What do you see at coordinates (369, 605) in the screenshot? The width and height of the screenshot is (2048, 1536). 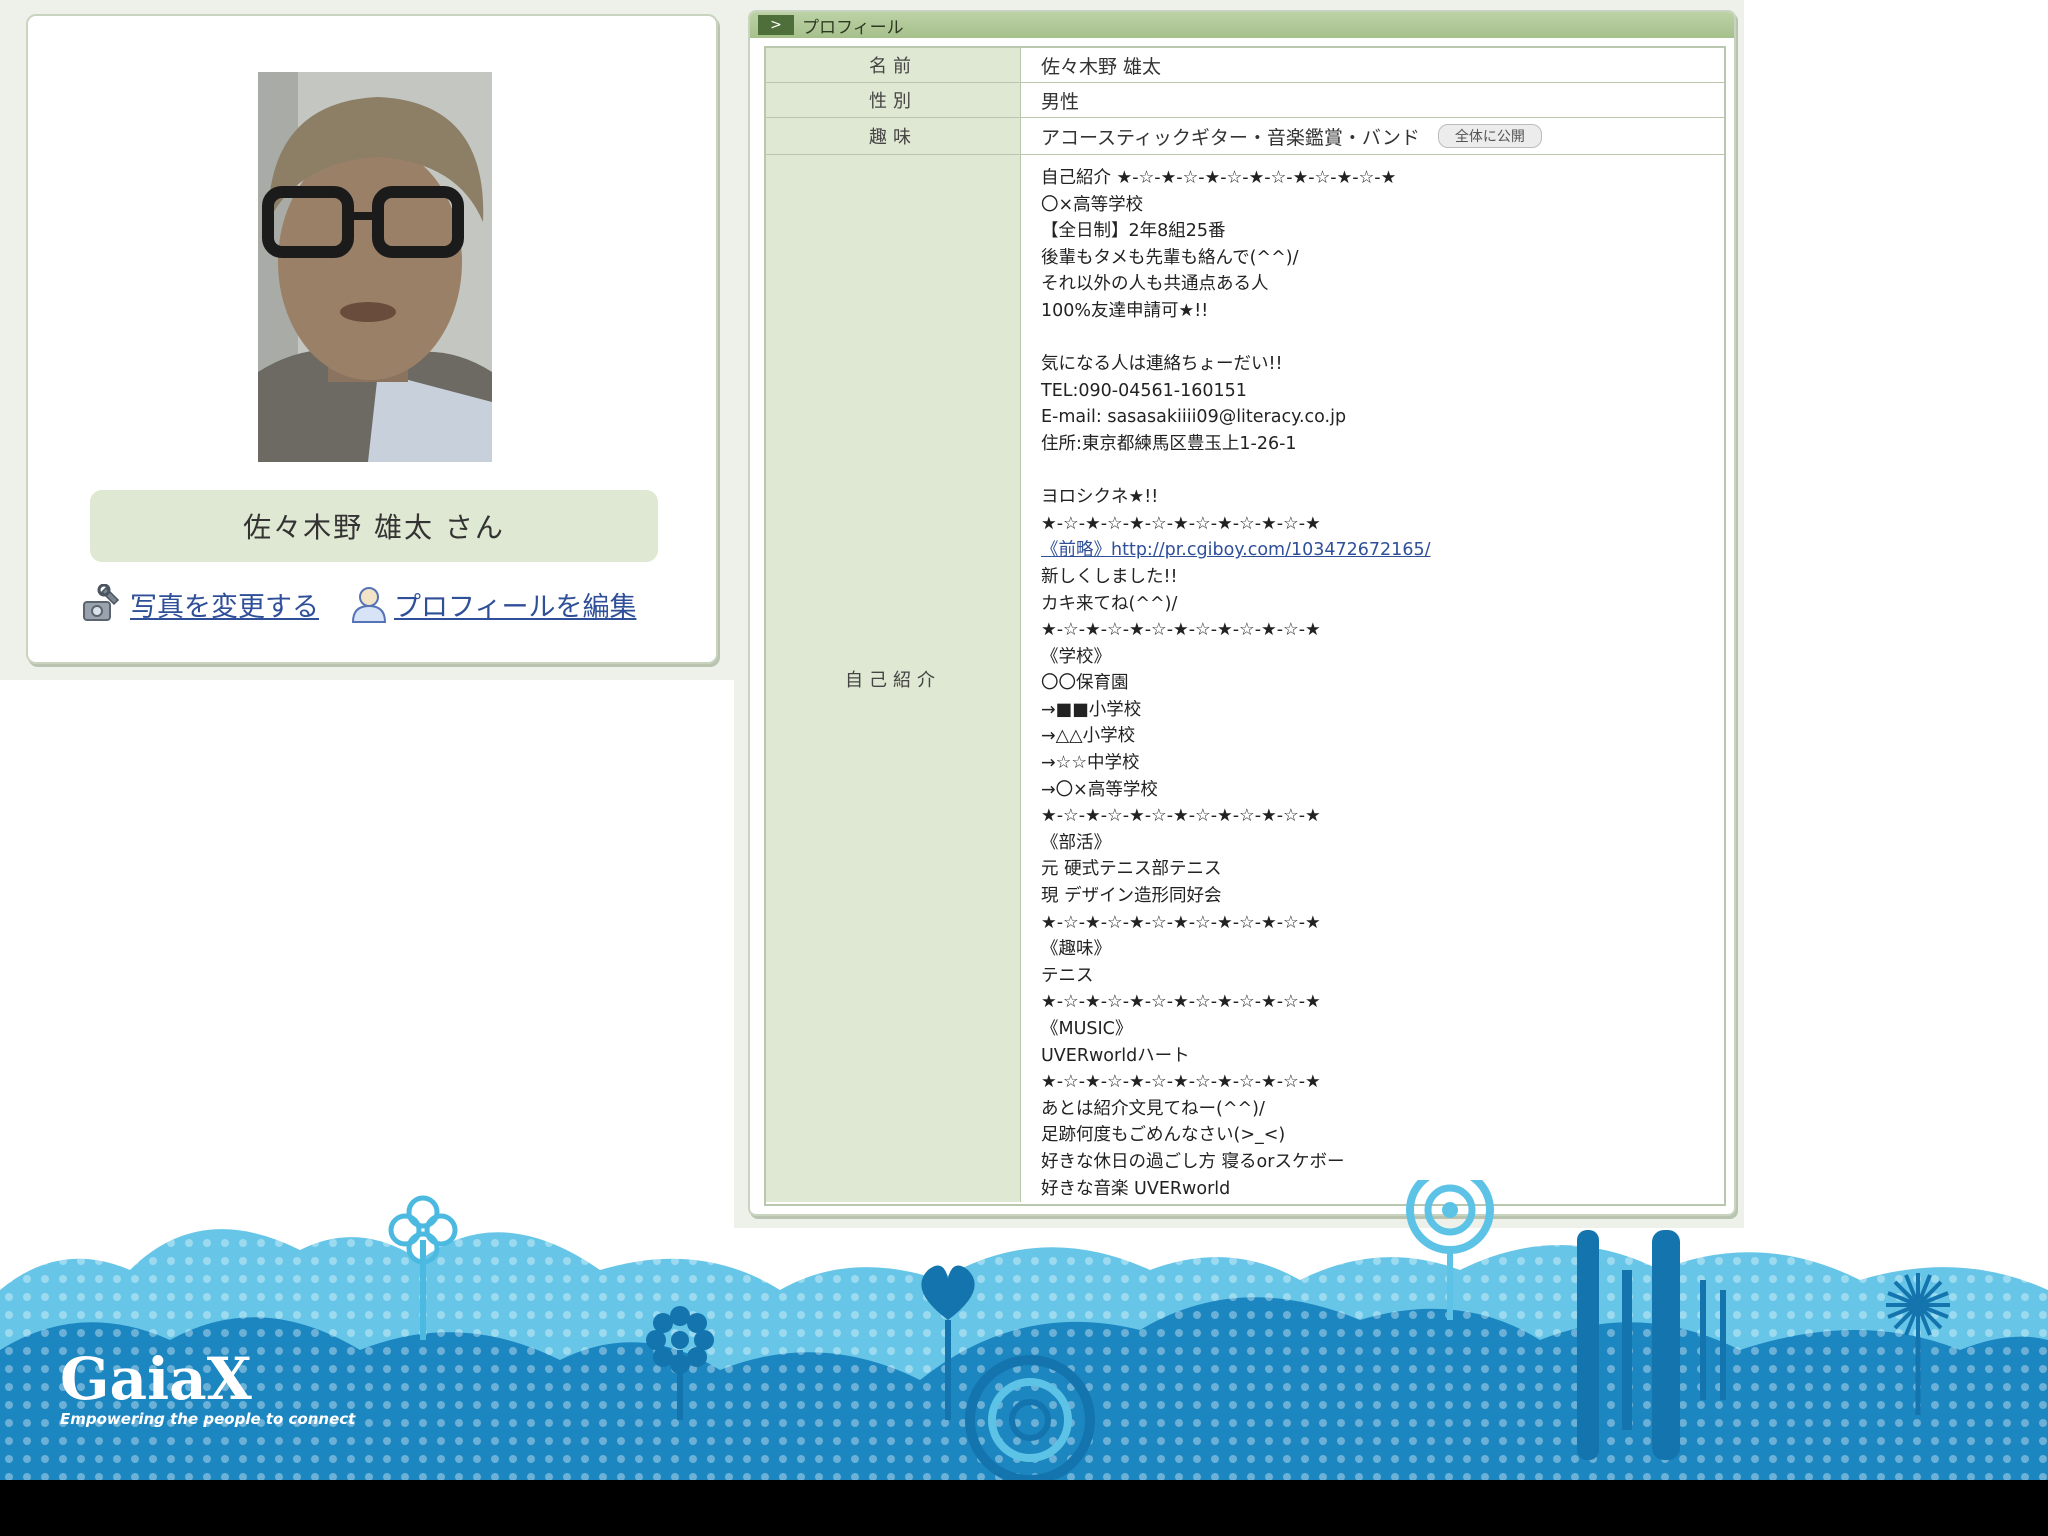 I see `person-icon` at bounding box center [369, 605].